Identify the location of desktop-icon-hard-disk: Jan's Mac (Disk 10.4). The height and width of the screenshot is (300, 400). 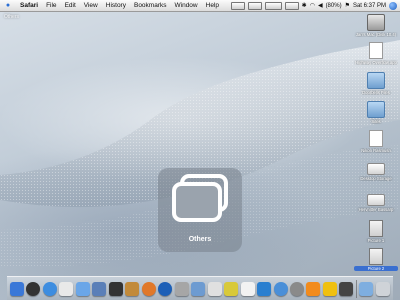
(376, 25).